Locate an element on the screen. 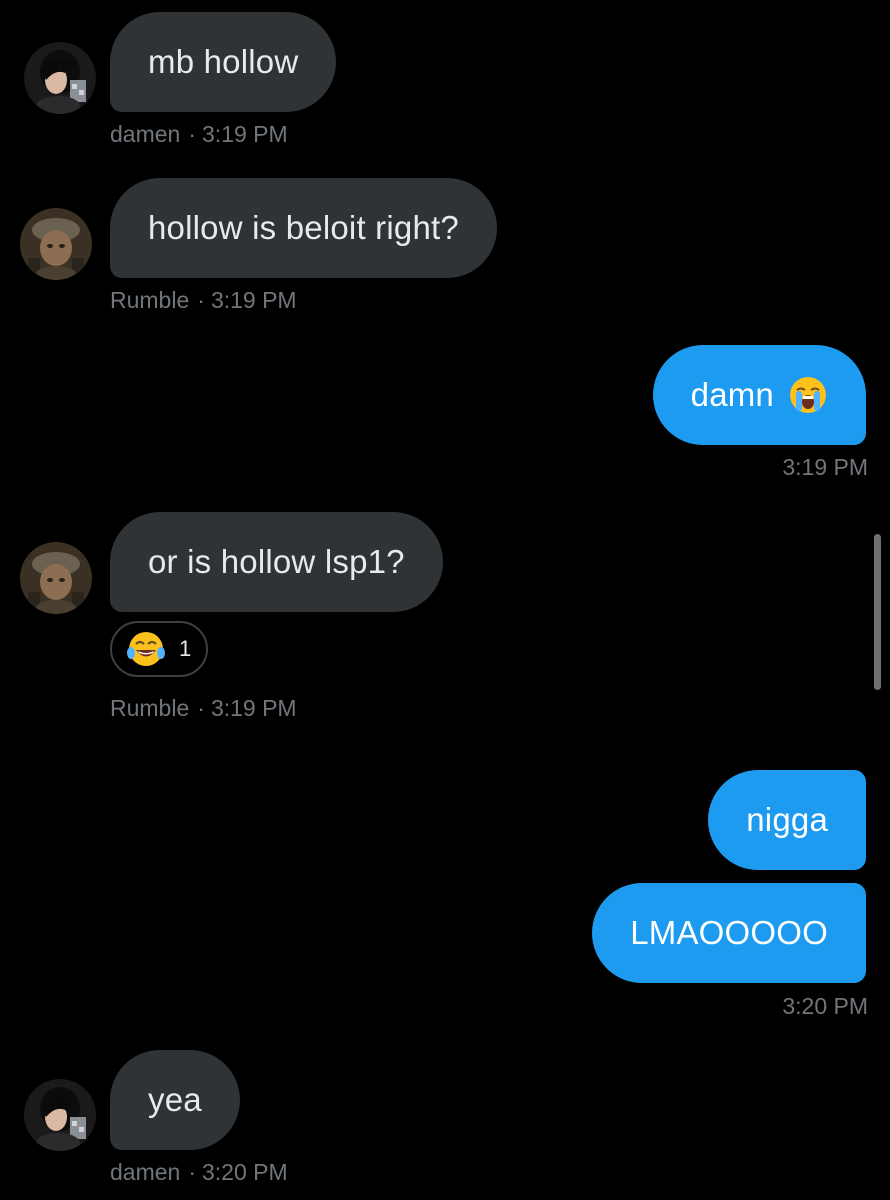  reaction-count: 1 is located at coordinates (185, 648).